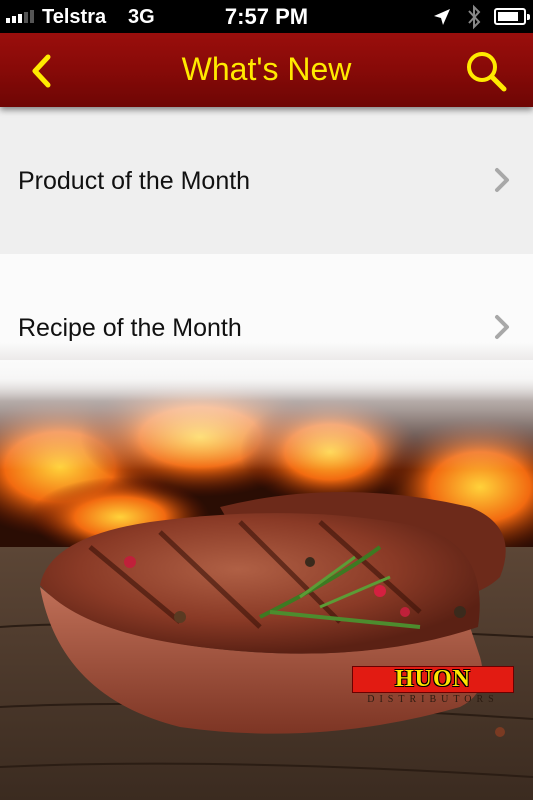 The width and height of the screenshot is (533, 800). What do you see at coordinates (134, 181) in the screenshot?
I see `menu-item-label: Product of the Month` at bounding box center [134, 181].